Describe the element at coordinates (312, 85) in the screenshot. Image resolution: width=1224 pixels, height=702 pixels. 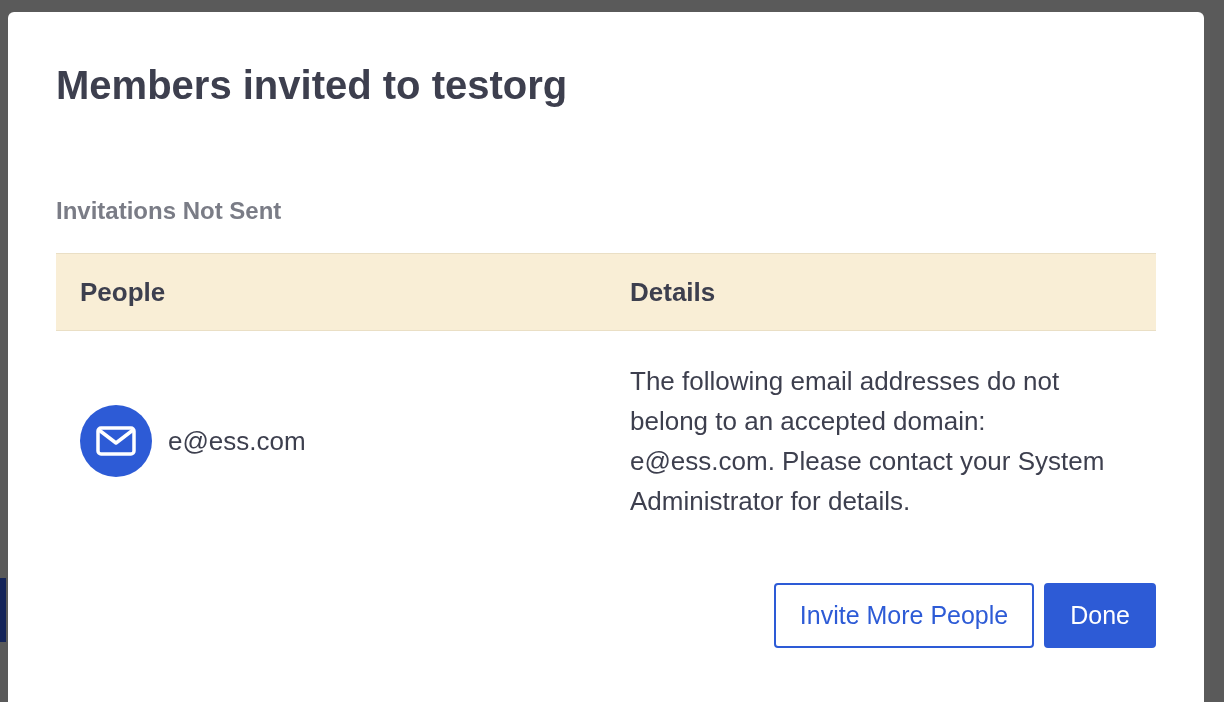
I see `dialog-title: Members invited to testorg` at that location.